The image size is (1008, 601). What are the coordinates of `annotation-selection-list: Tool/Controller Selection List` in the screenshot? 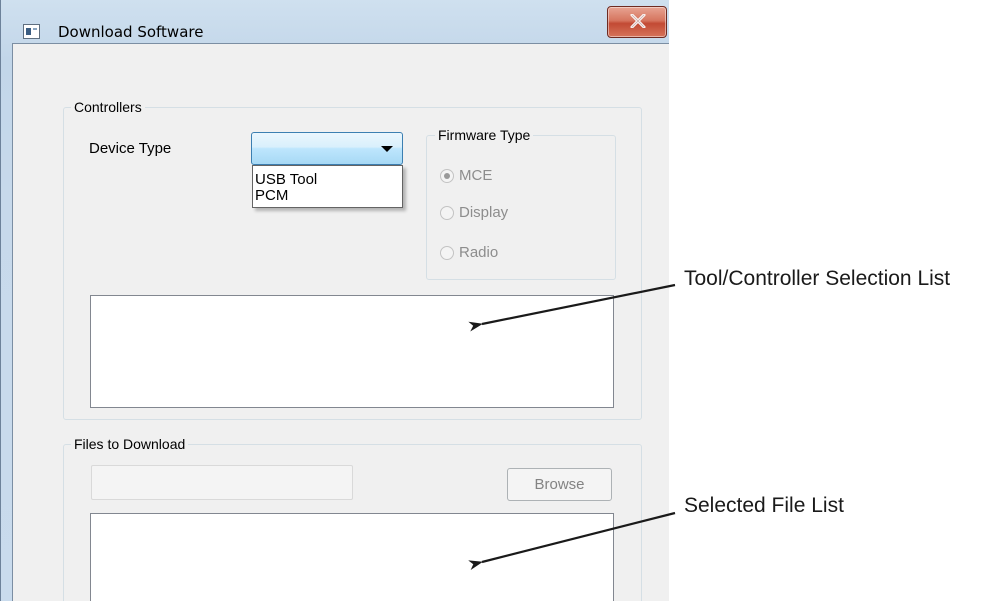 It's located at (817, 278).